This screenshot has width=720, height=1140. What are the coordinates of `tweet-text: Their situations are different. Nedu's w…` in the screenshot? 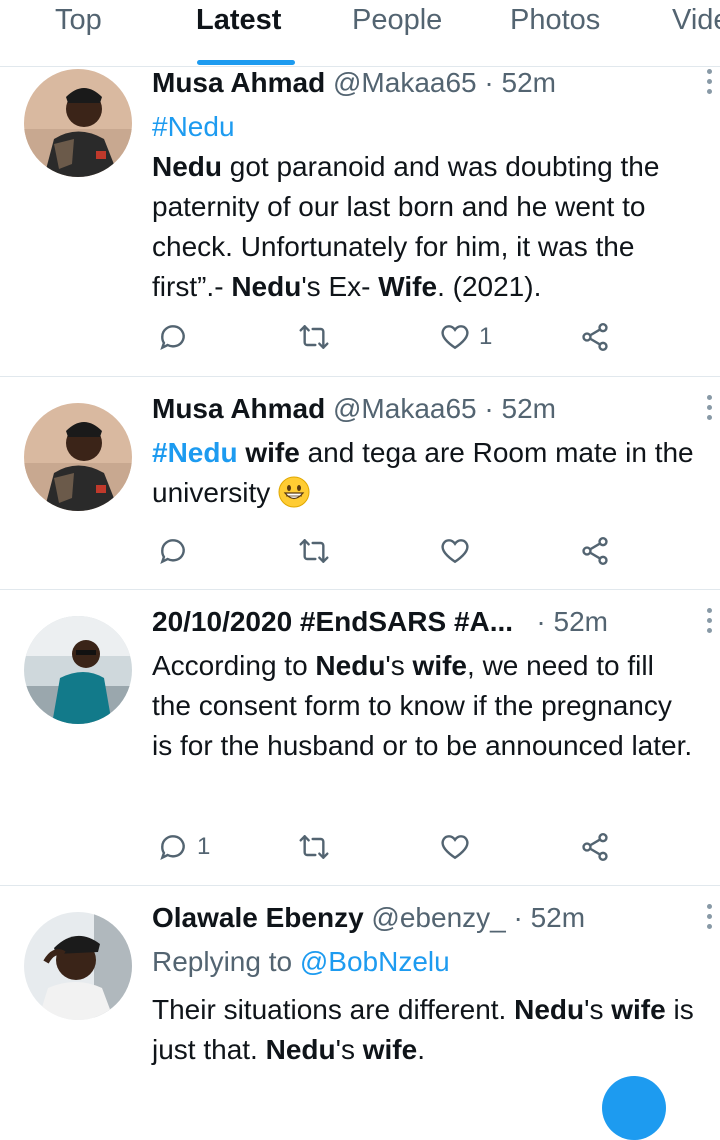 It's located at (424, 1030).